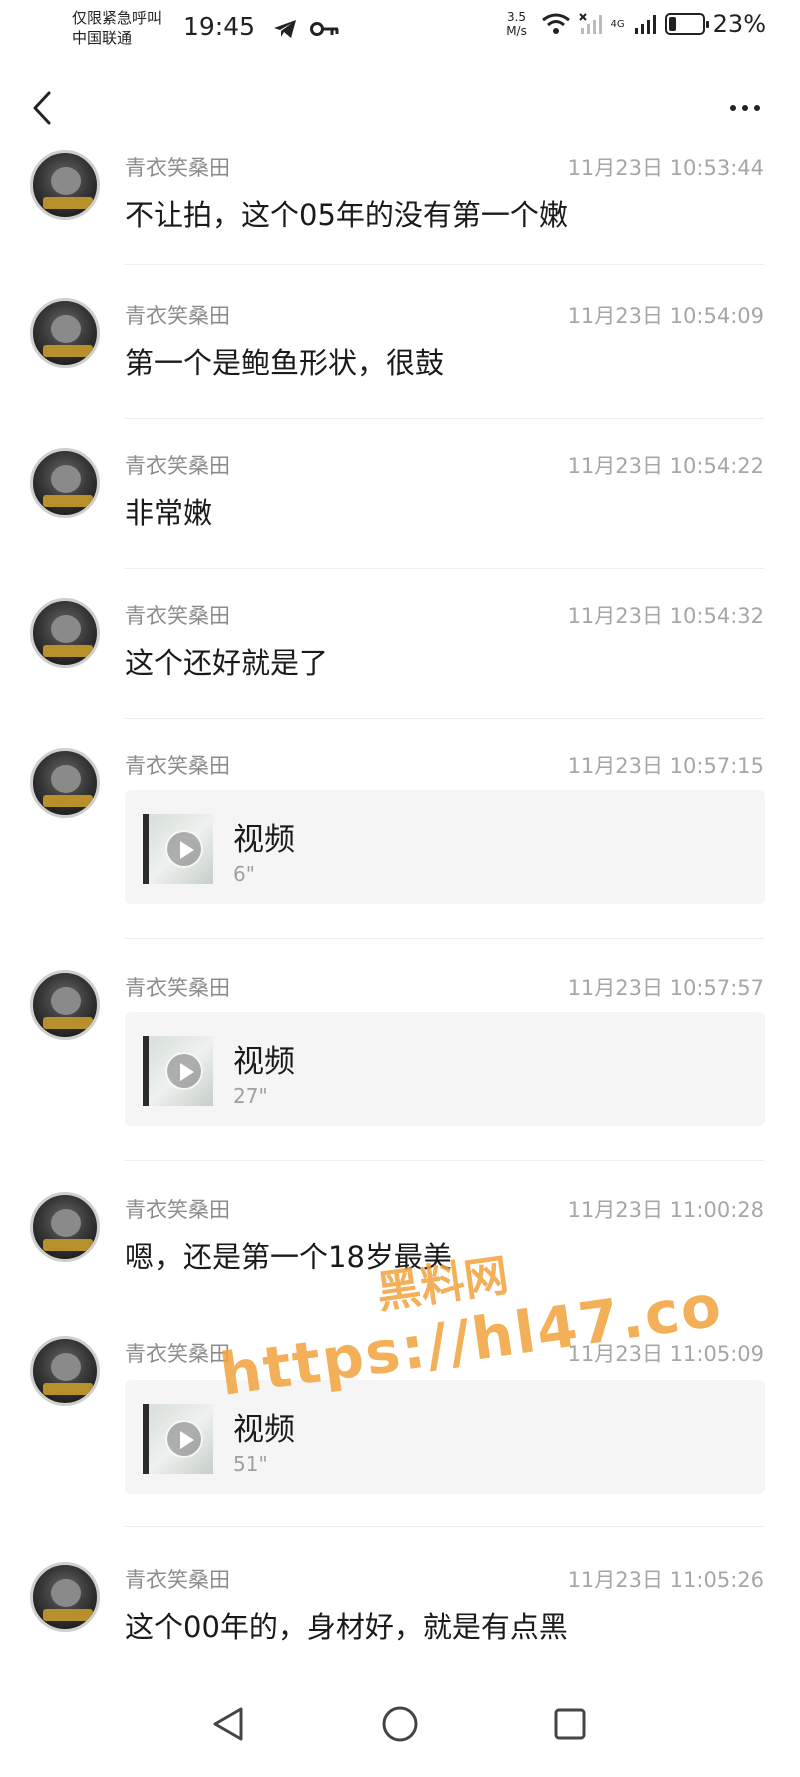 The image size is (800, 1777). What do you see at coordinates (665, 316) in the screenshot?
I see `message-time: 11月23日 10:54:09` at bounding box center [665, 316].